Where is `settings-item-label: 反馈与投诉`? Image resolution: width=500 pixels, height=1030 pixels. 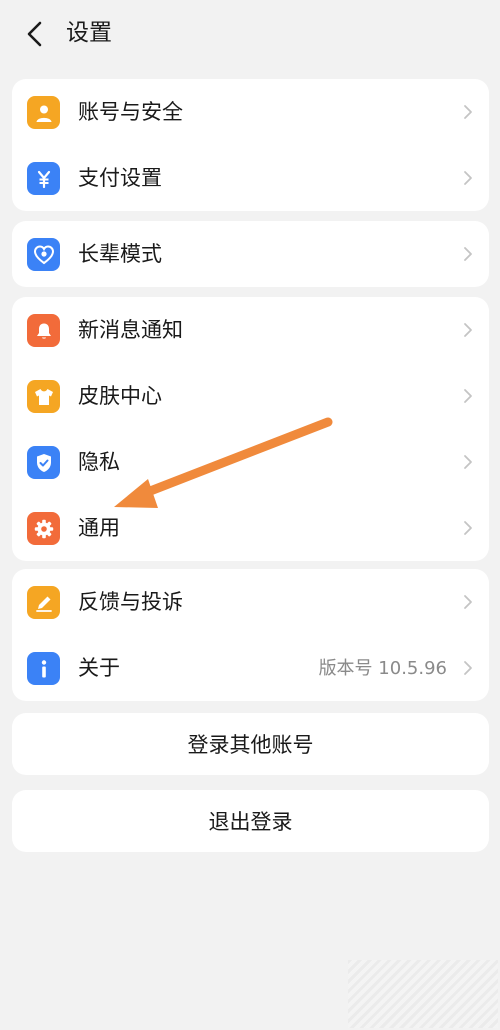 settings-item-label: 反馈与投诉 is located at coordinates (130, 602).